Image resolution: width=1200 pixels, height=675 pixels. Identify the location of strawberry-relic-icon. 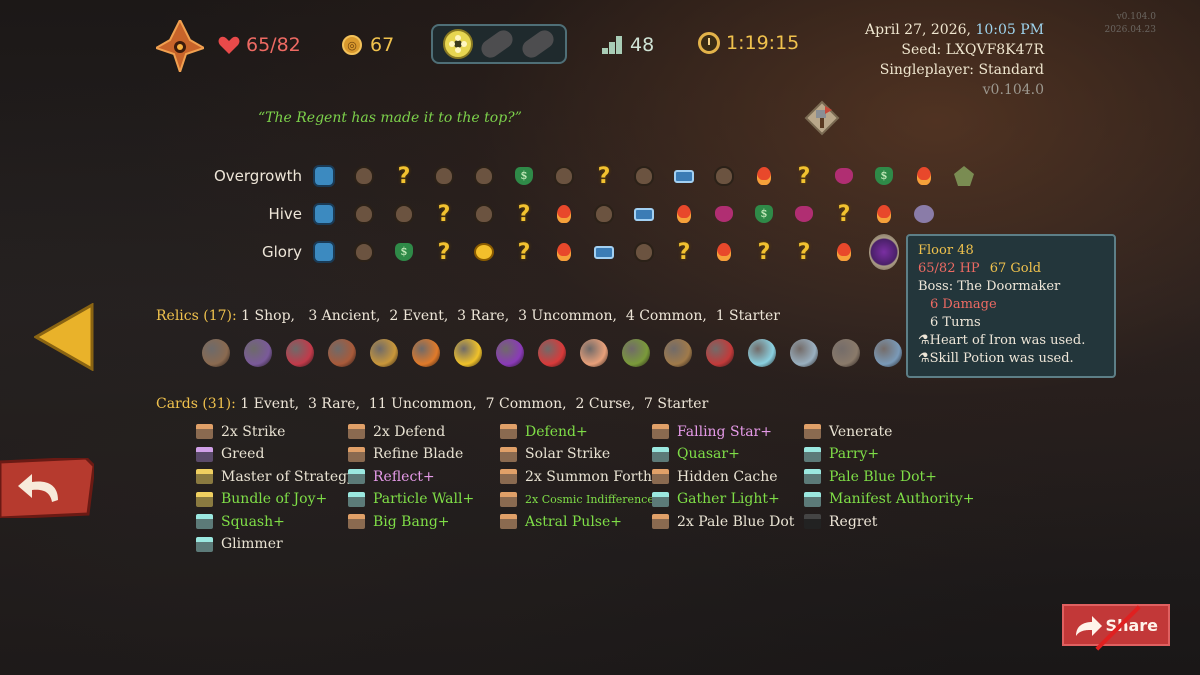
(552, 353).